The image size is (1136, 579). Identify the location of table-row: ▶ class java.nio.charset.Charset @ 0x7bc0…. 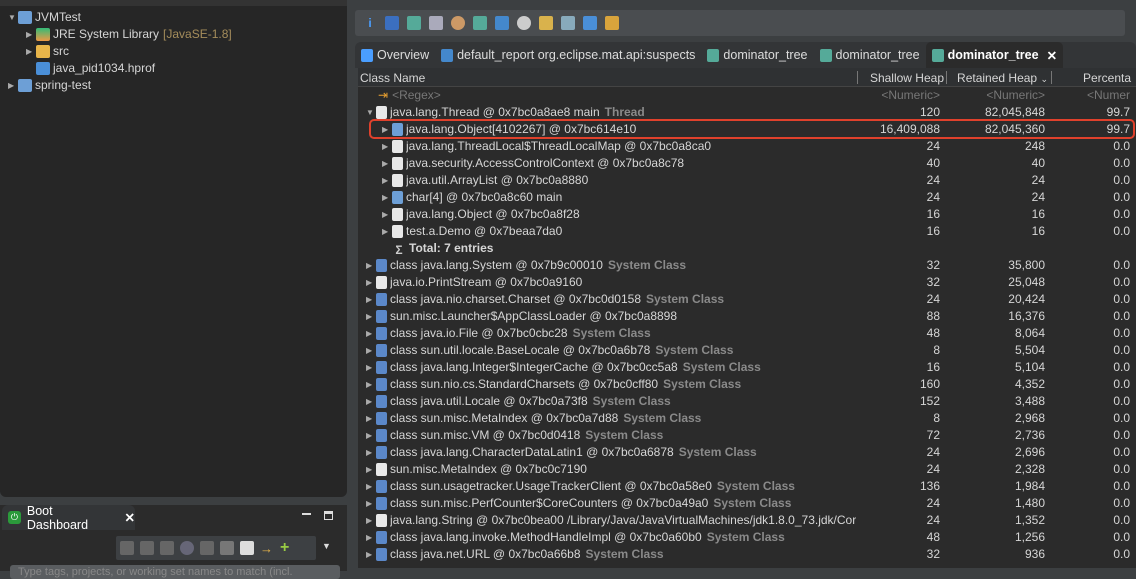
(745, 299).